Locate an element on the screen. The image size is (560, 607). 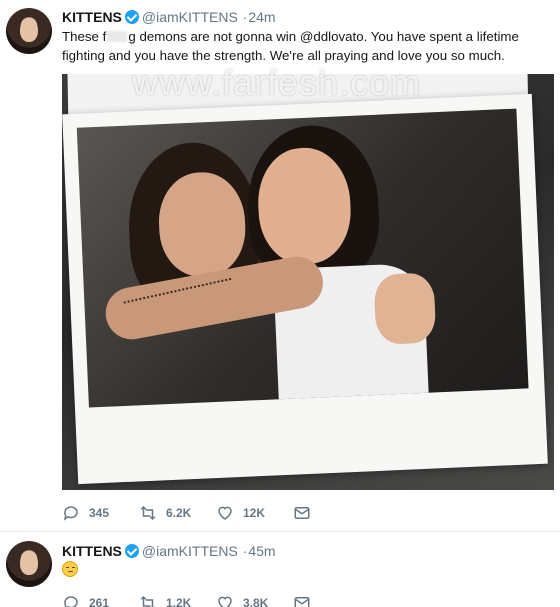
hand is located at coordinates (405, 308).